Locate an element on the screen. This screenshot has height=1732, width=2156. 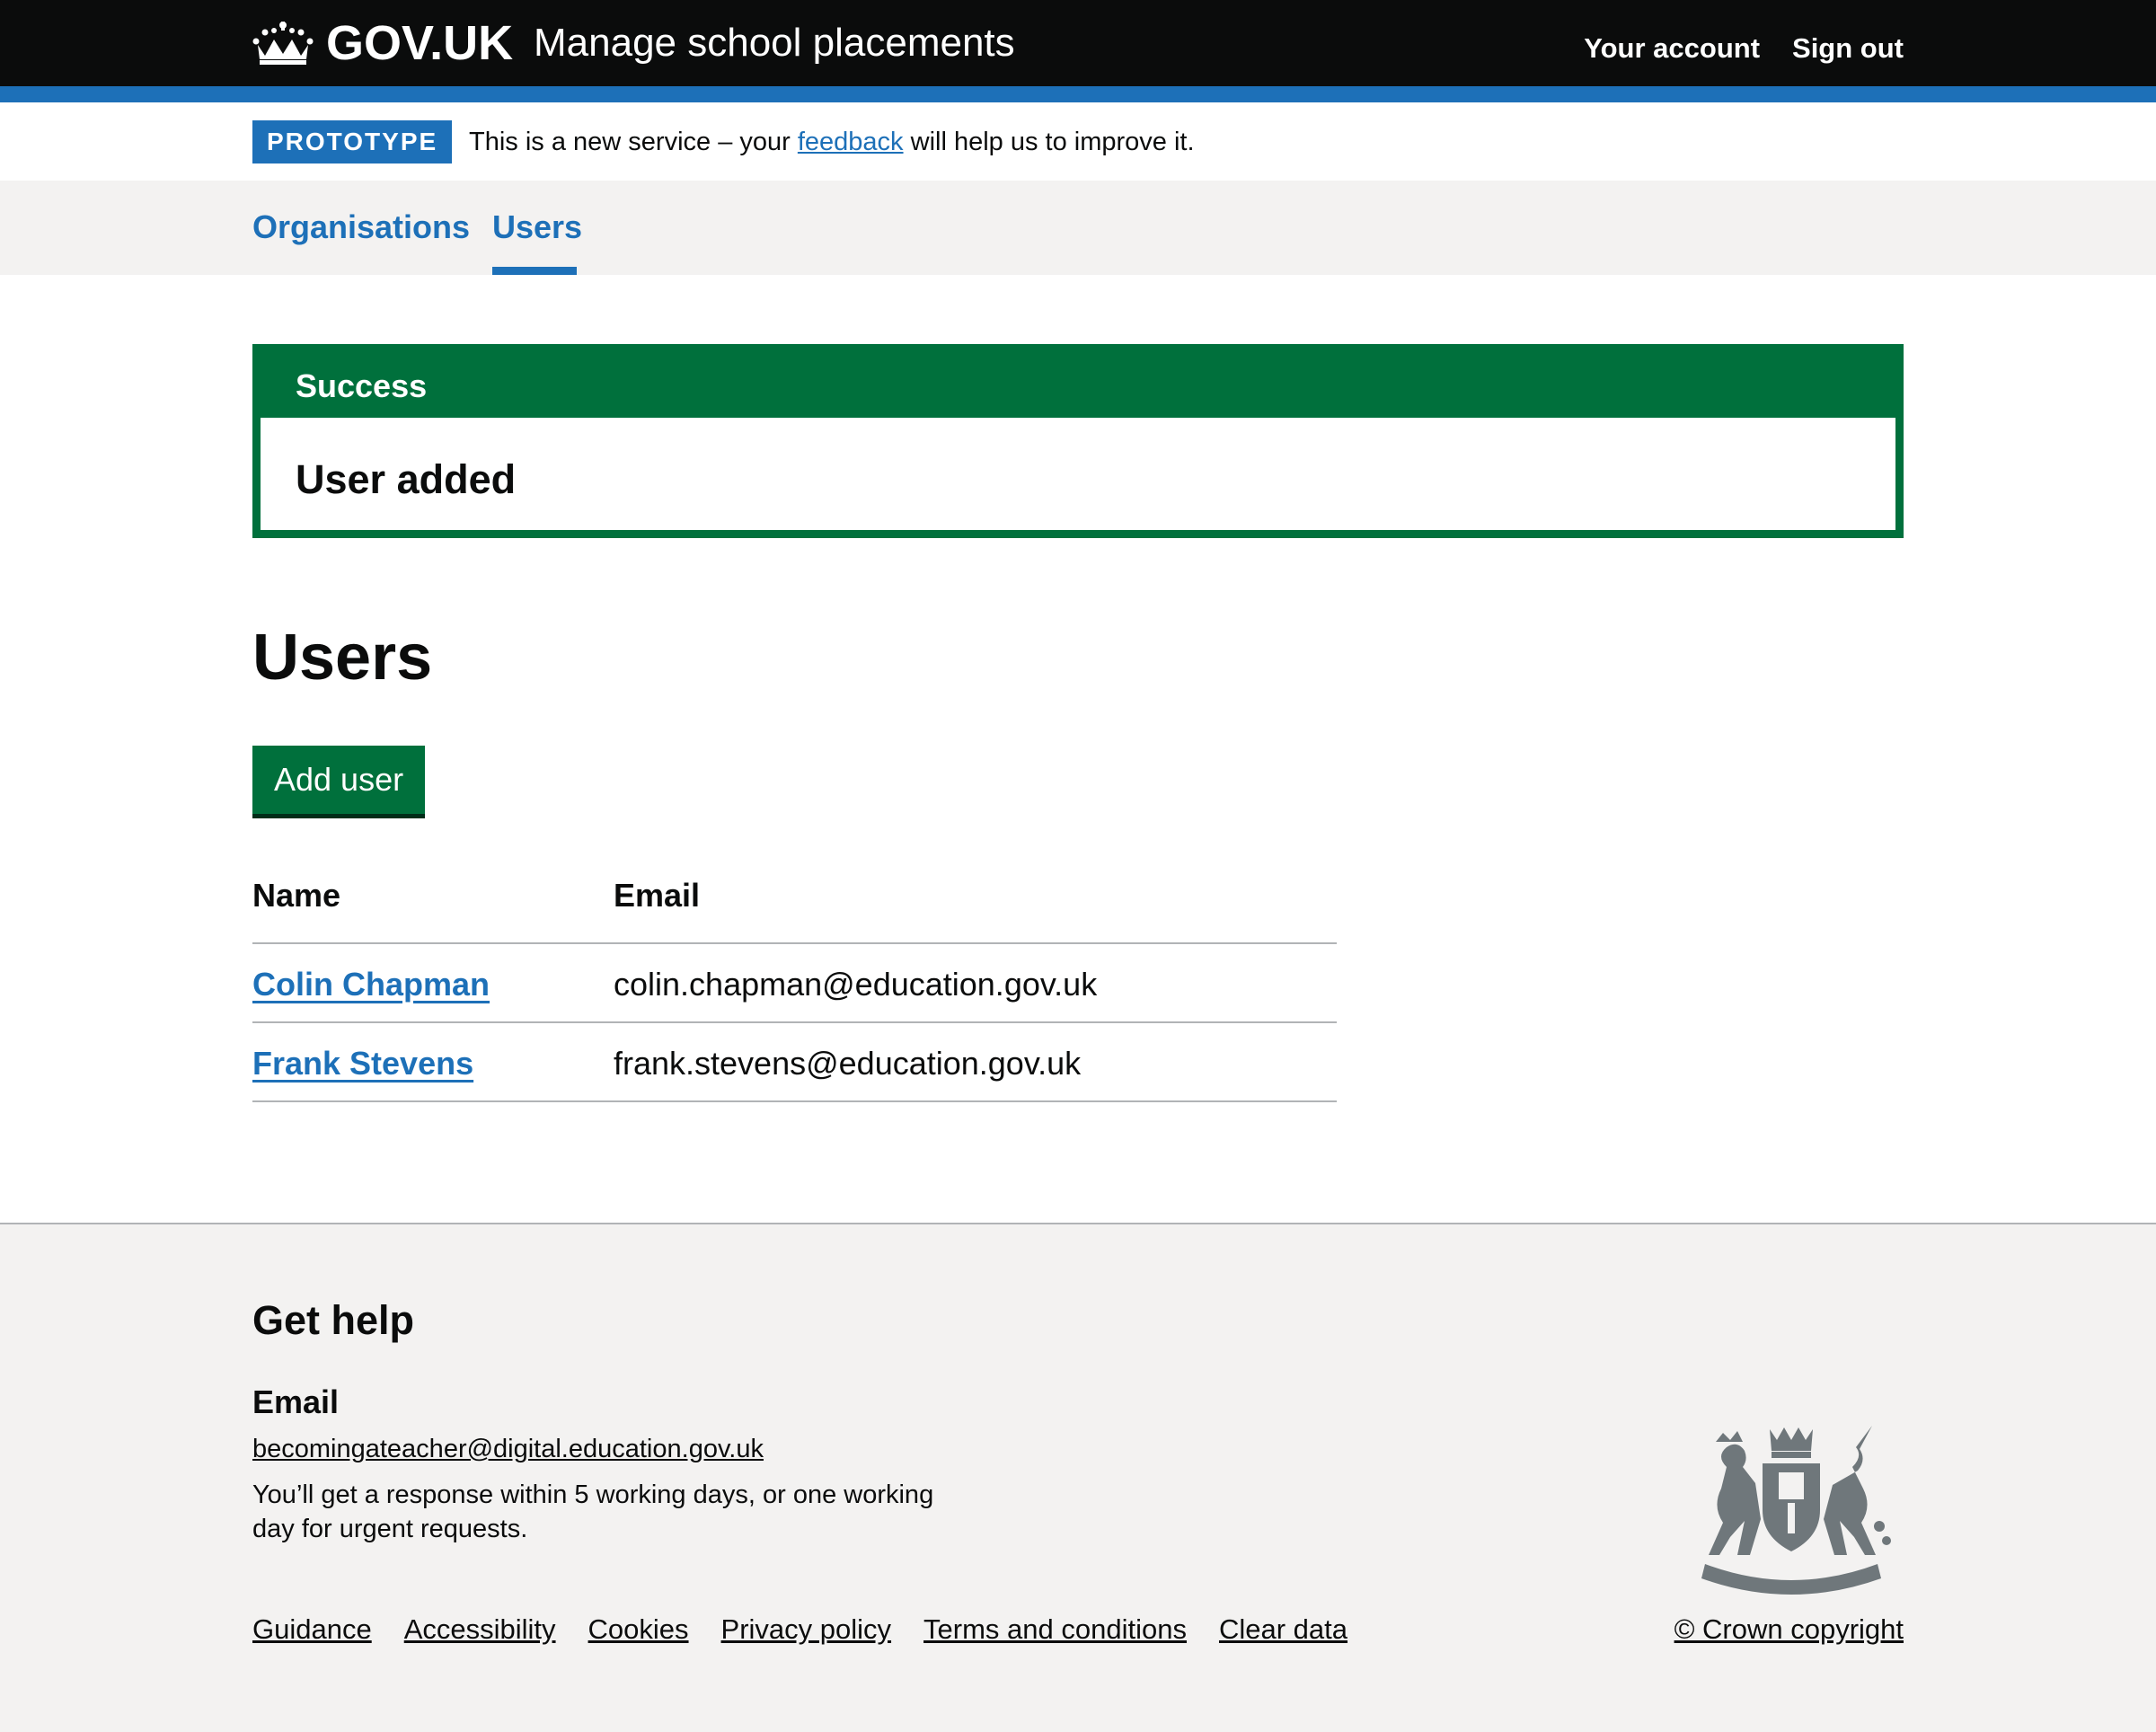
footer-link-cookies: Cookies is located at coordinates (639, 1630).